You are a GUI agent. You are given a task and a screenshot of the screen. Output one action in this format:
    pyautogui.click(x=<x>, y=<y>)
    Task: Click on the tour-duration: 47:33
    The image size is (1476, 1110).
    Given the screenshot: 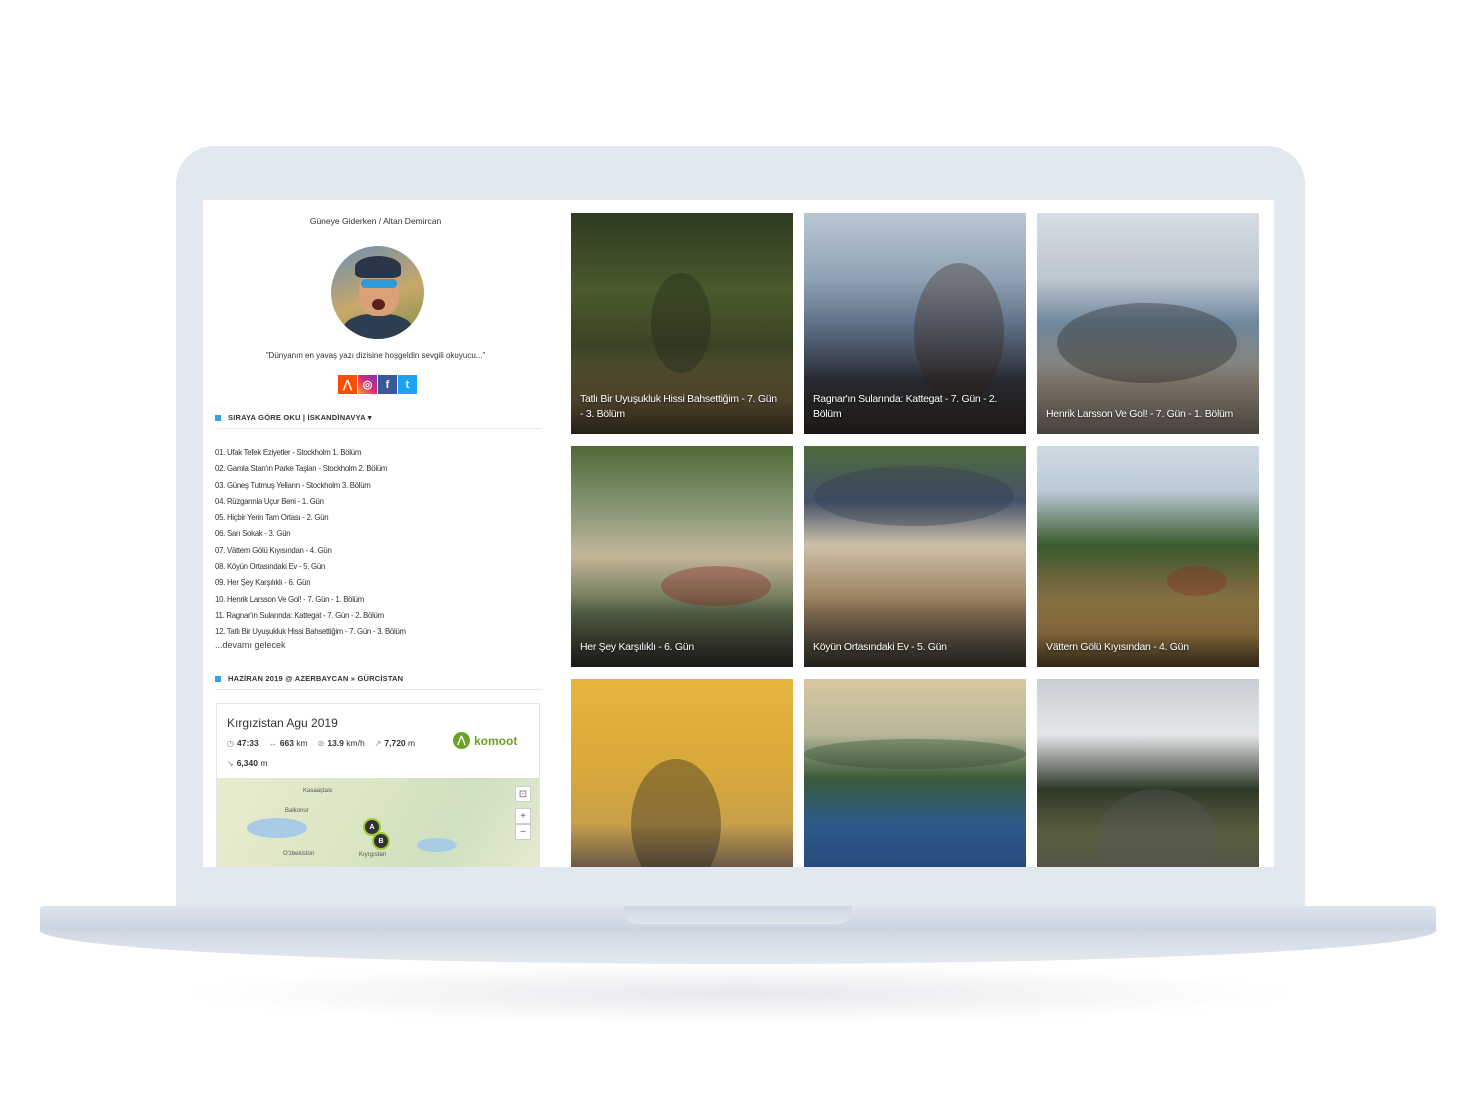 What is the action you would take?
    pyautogui.click(x=247, y=743)
    